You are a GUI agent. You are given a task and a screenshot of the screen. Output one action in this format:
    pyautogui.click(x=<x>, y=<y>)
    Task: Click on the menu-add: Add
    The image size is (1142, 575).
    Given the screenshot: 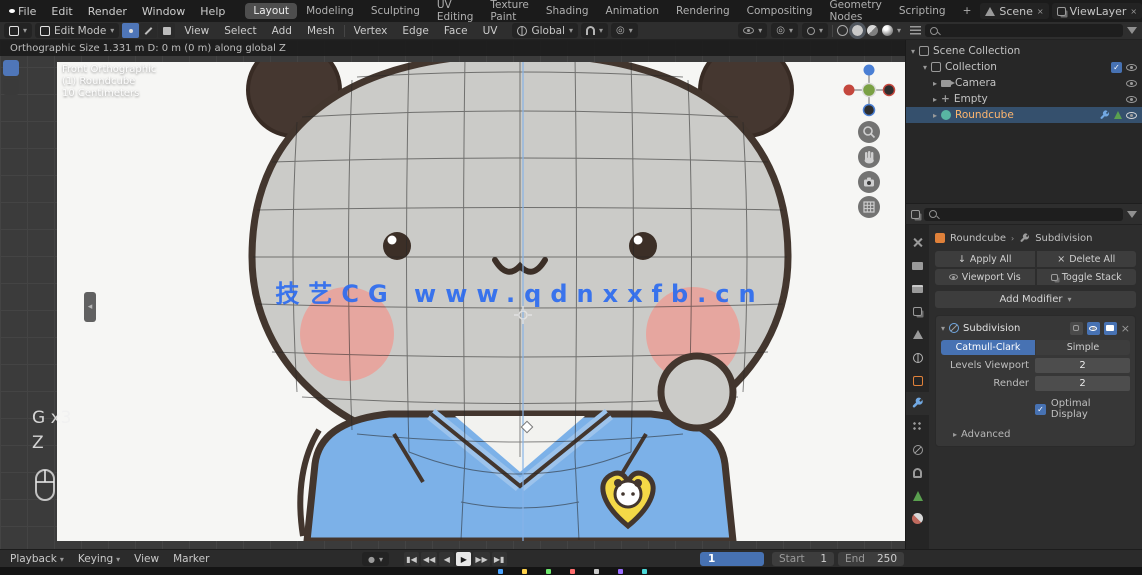 What is the action you would take?
    pyautogui.click(x=282, y=31)
    